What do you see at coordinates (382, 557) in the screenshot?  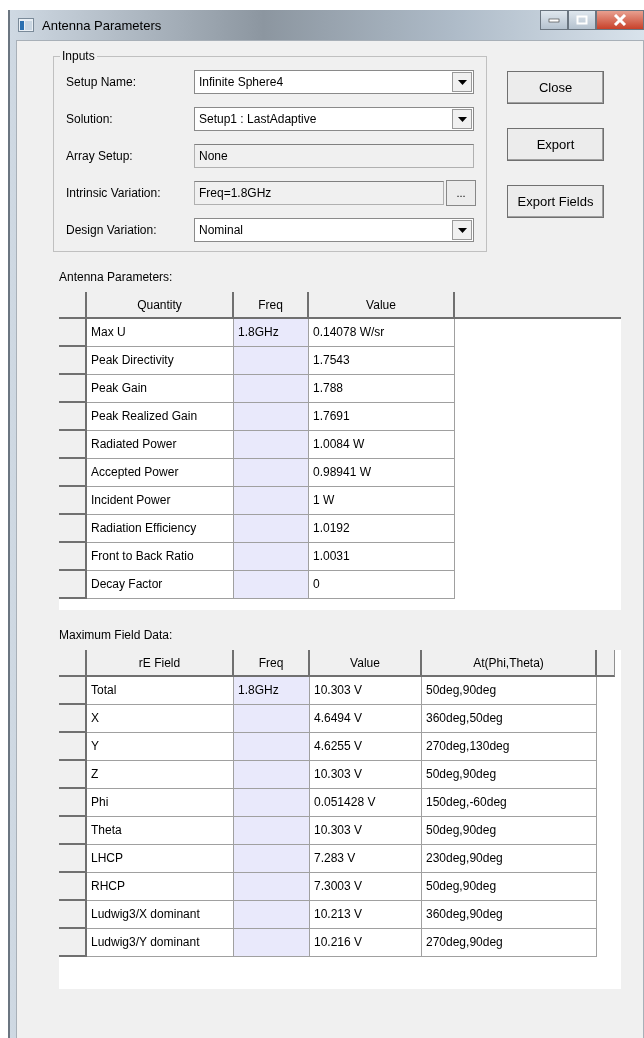 I see `table-cell: 1.0031` at bounding box center [382, 557].